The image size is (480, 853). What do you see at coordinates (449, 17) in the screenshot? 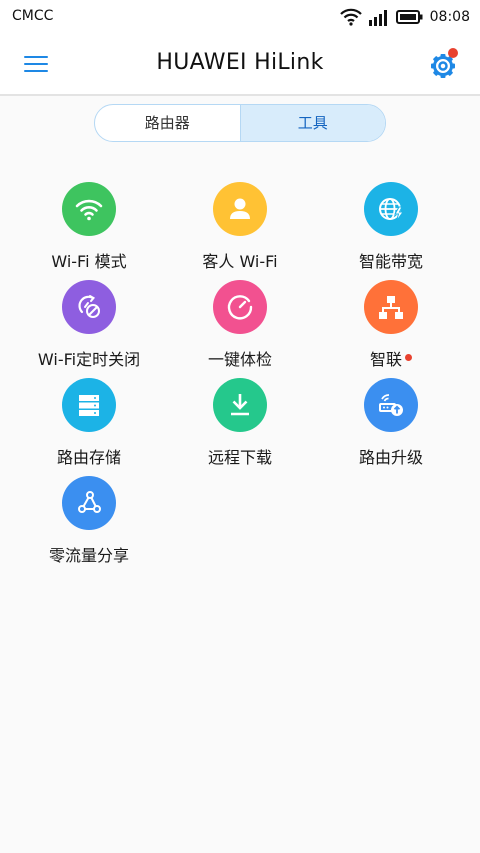
I see `clock: 08:08` at bounding box center [449, 17].